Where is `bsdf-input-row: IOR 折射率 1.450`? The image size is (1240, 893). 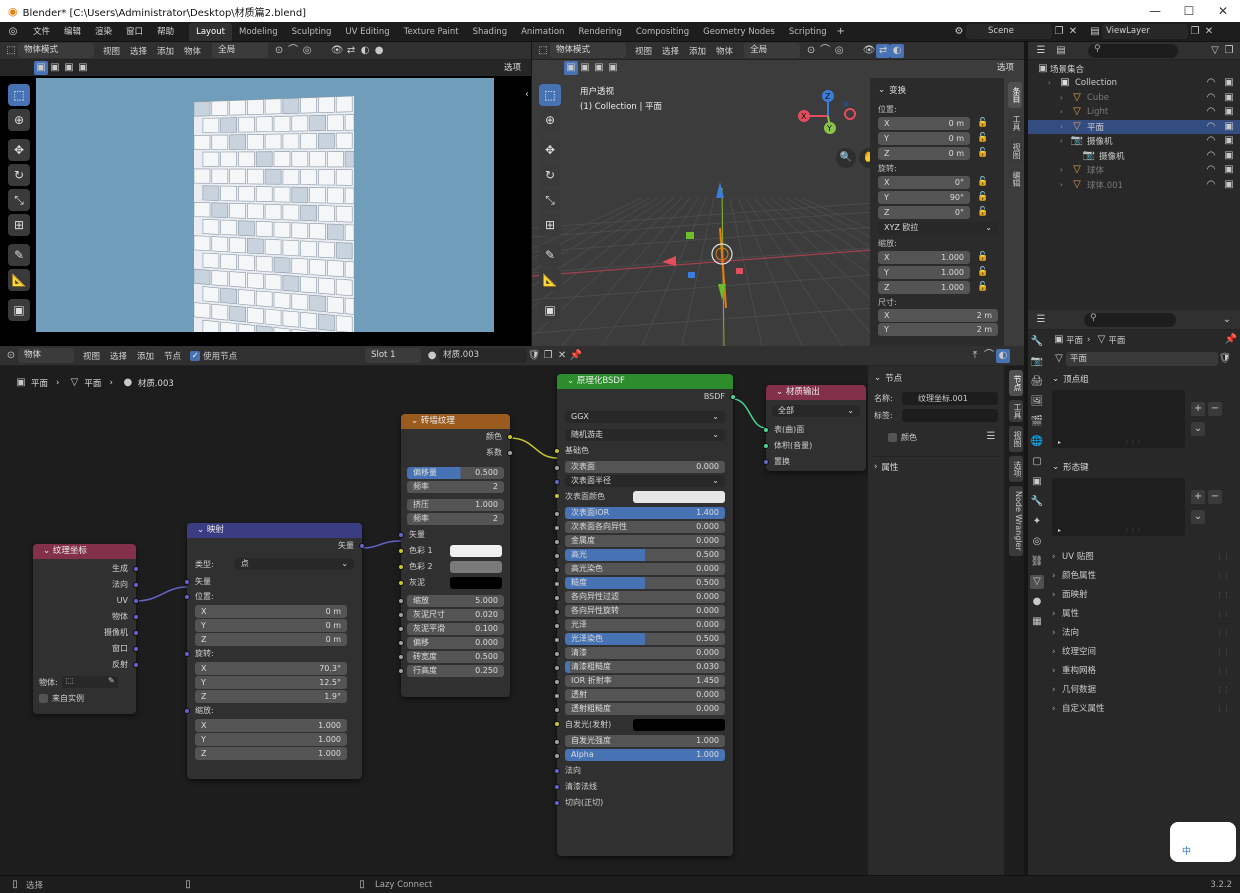 bsdf-input-row: IOR 折射率 1.450 is located at coordinates (643, 681).